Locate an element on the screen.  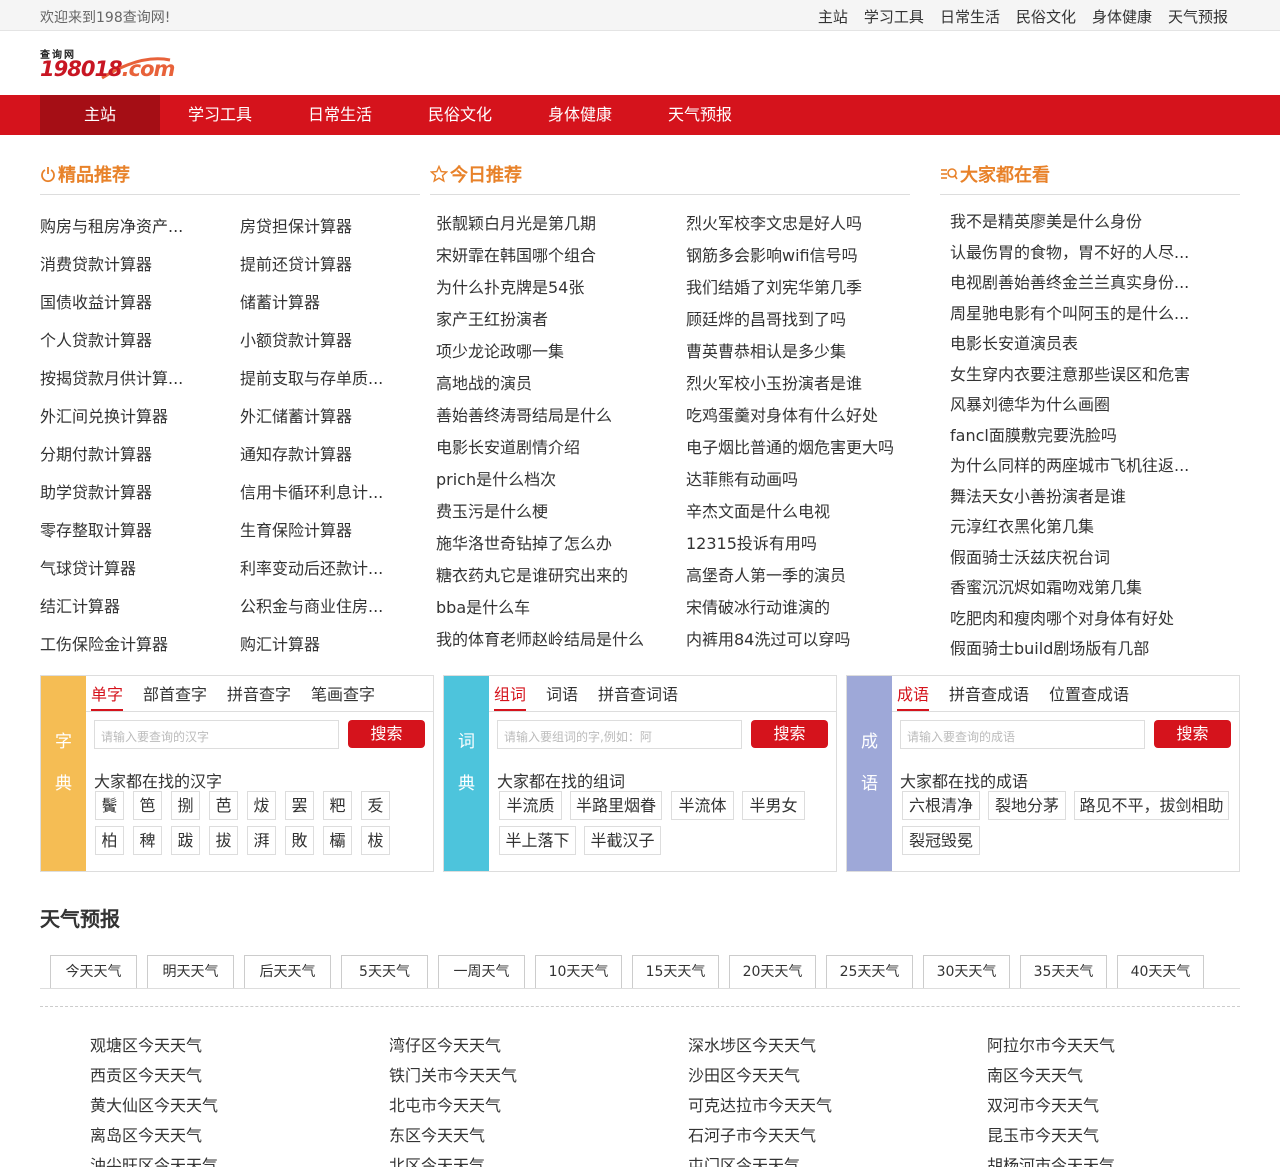
chip-item: 罢 is located at coordinates (299, 805).